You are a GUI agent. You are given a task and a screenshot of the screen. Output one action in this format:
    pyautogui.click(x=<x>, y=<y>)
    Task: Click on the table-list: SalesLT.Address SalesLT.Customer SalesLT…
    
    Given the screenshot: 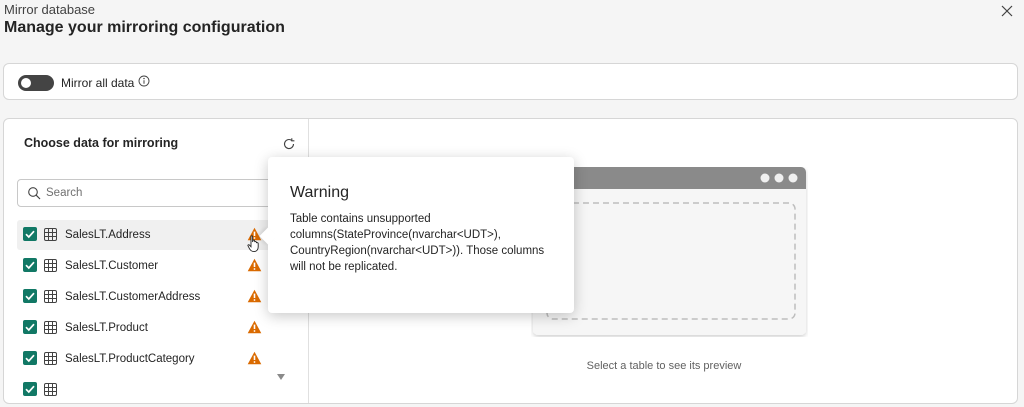 What is the action you would take?
    pyautogui.click(x=144, y=311)
    